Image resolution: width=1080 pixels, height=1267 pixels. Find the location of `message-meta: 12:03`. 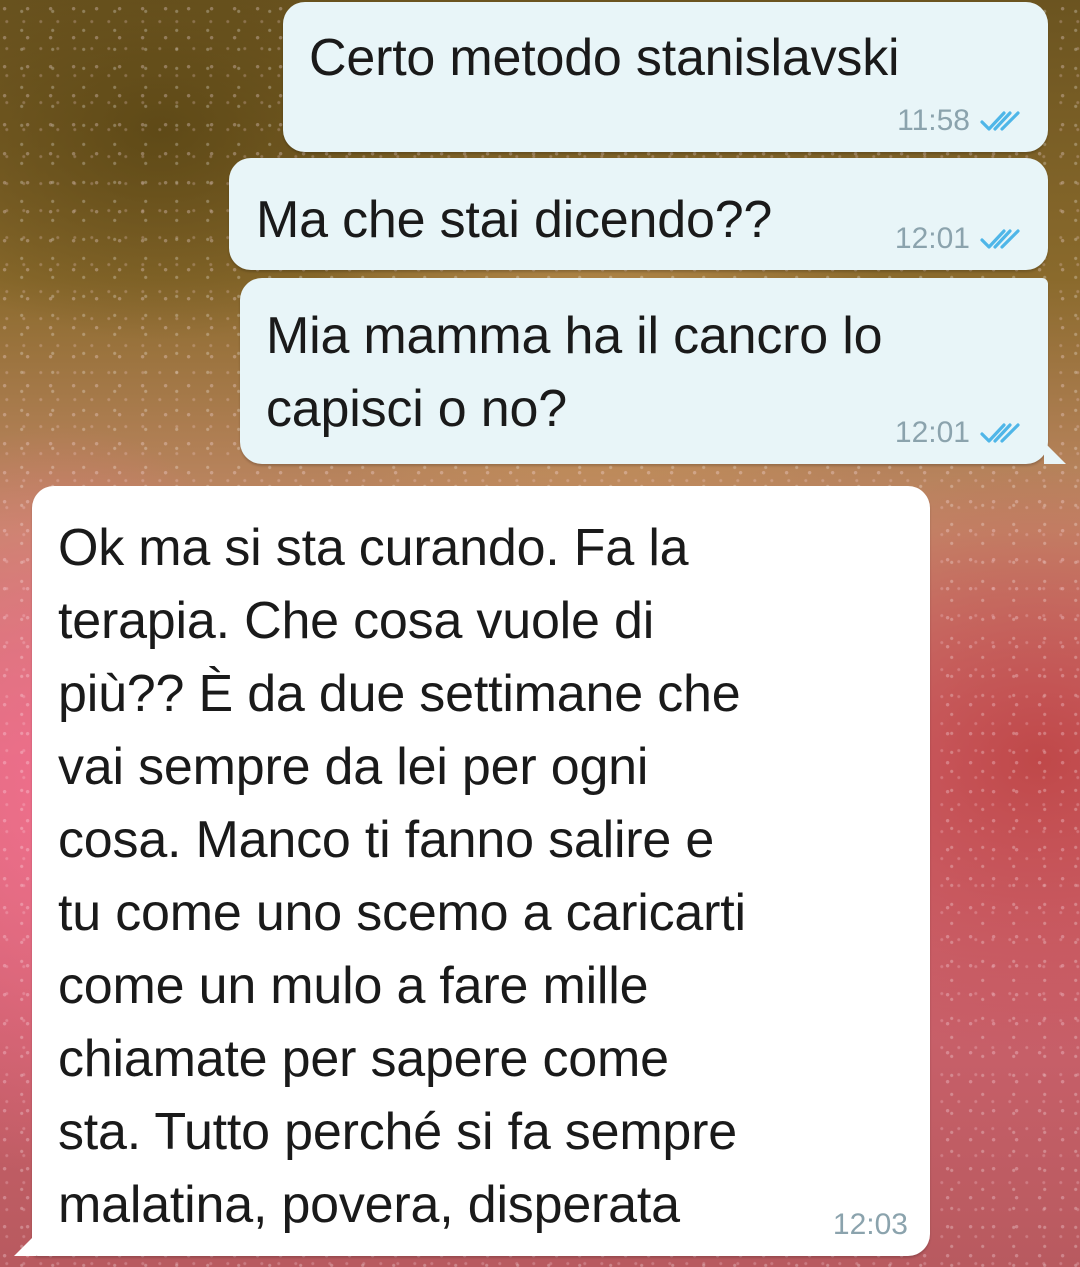

message-meta: 12:03 is located at coordinates (870, 1225).